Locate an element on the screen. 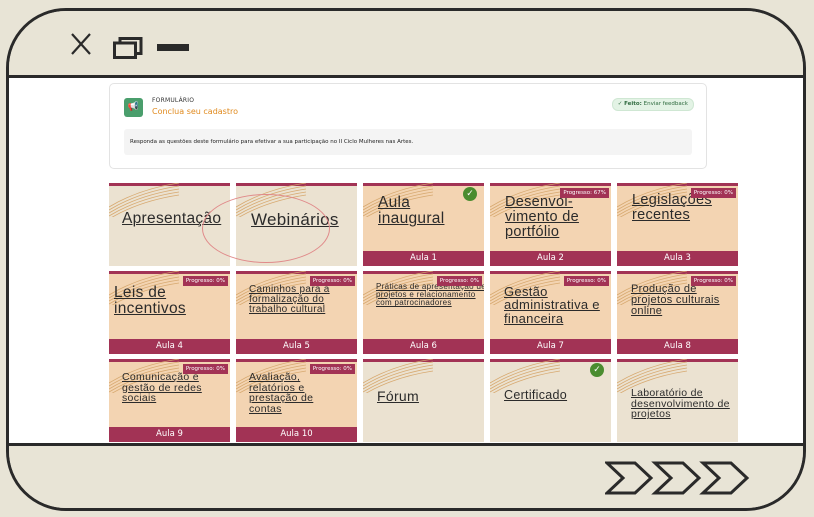 This screenshot has height=517, width=814. lesson-label: Aula 6 is located at coordinates (423, 346).